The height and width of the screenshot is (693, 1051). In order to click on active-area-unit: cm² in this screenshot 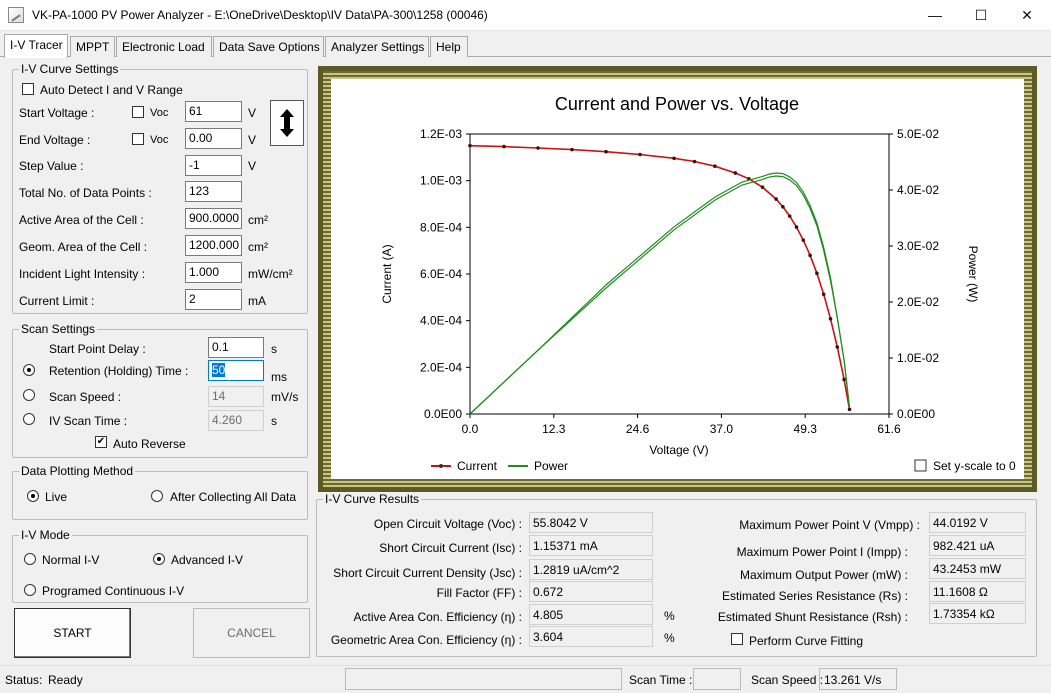, I will do `click(258, 220)`.